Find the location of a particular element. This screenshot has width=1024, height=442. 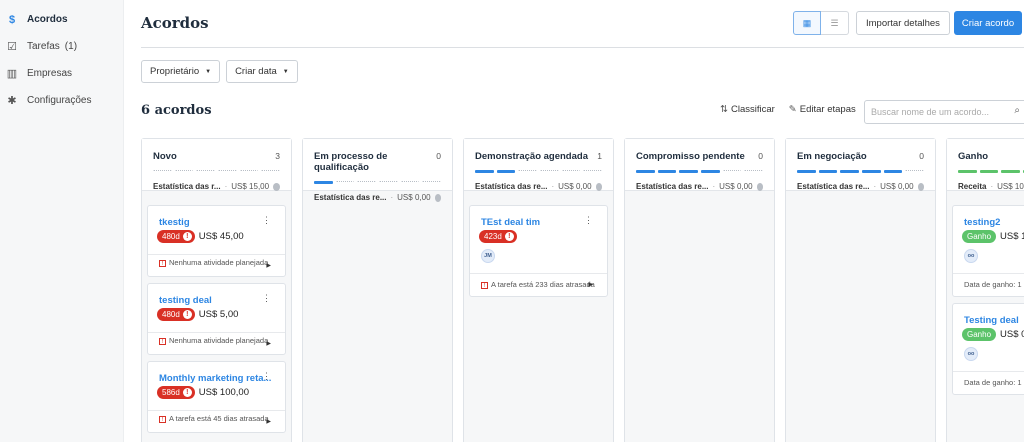

owner-avatar: JM is located at coordinates (488, 256).